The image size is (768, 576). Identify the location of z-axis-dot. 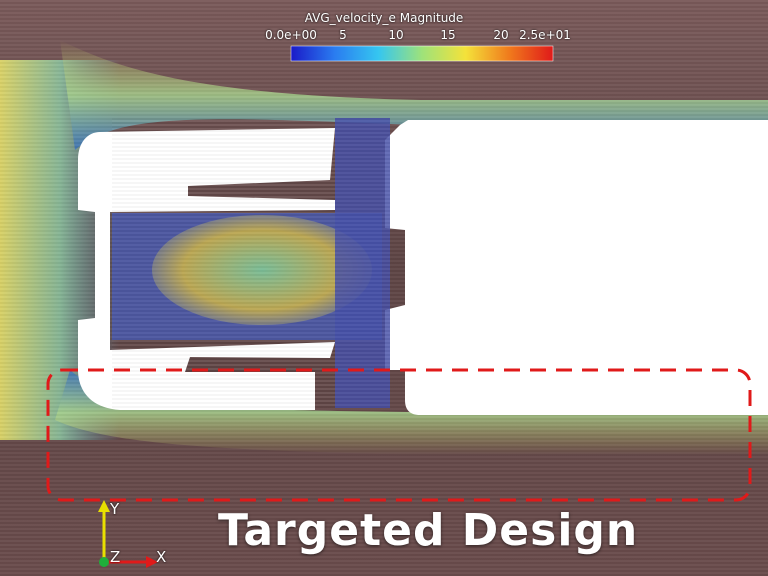
(104, 562).